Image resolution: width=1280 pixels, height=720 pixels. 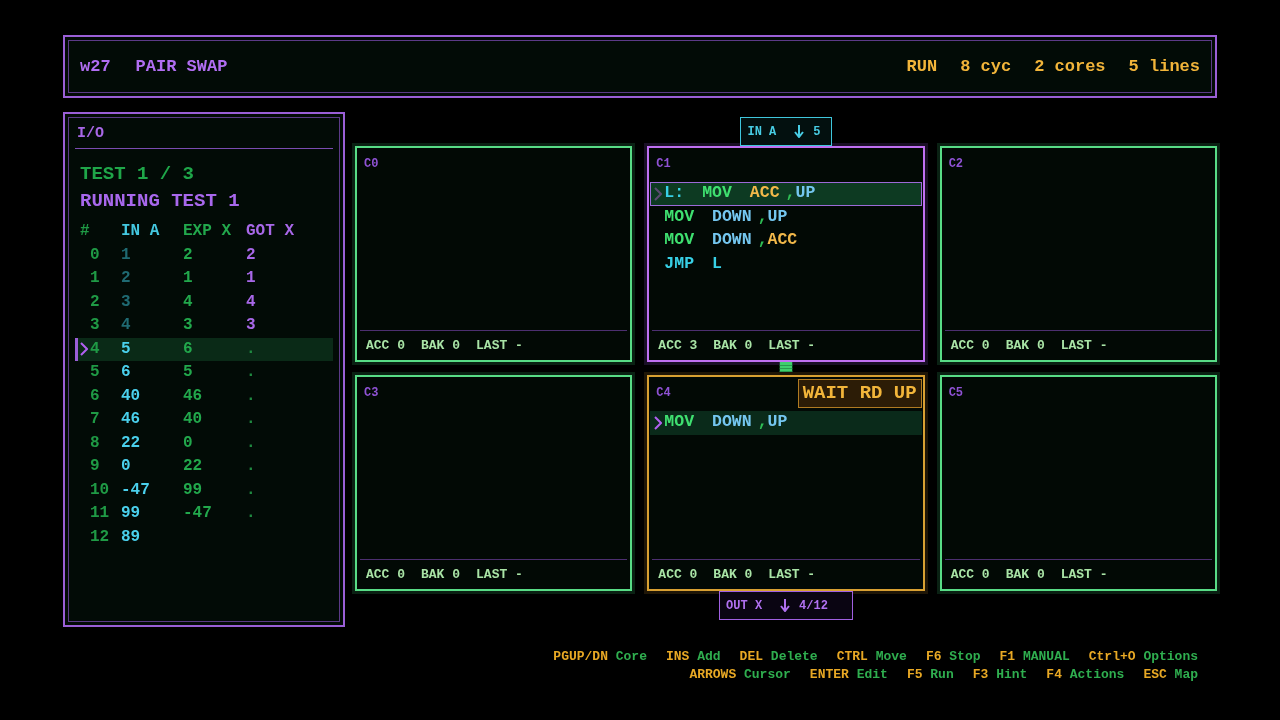 What do you see at coordinates (693, 657) in the screenshot?
I see `hotkey-hint: INS Add` at bounding box center [693, 657].